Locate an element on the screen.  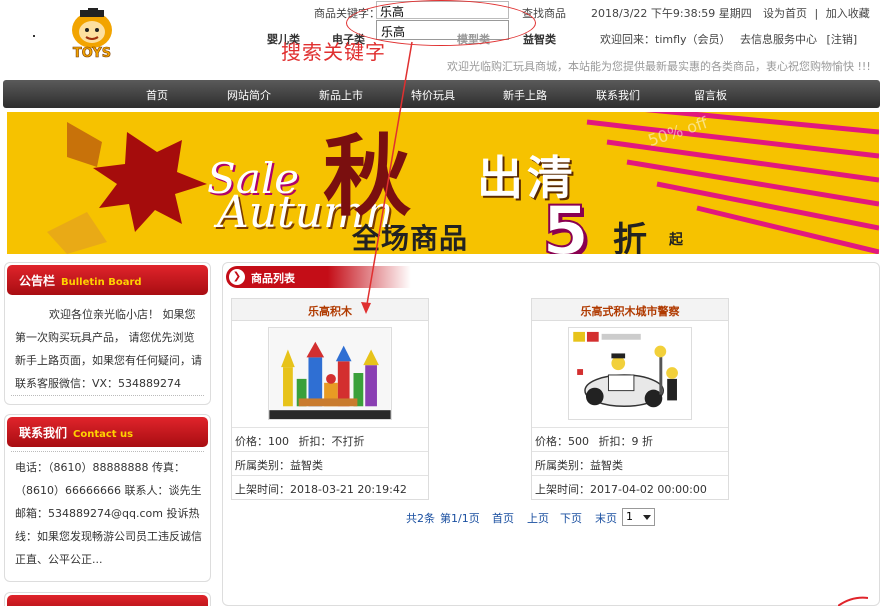
third-panel is located at coordinates (107, 599).